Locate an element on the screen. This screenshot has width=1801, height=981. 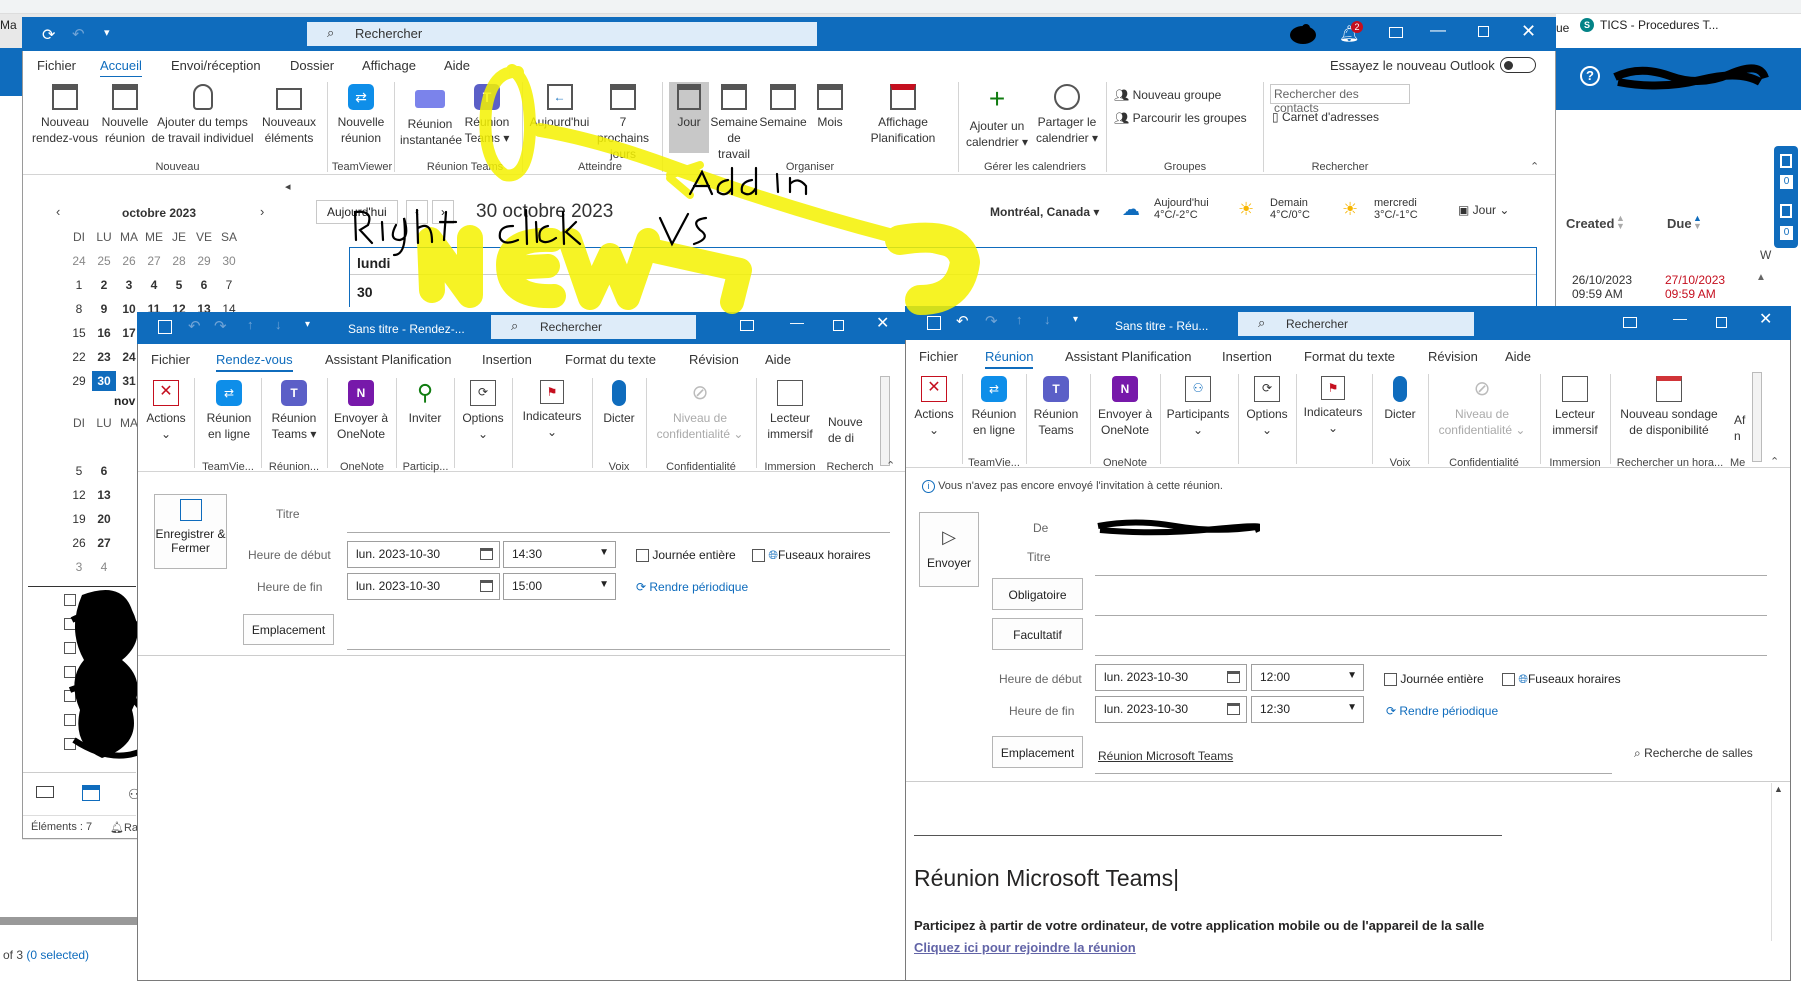
circle-around-teams is located at coordinates (507, 123).